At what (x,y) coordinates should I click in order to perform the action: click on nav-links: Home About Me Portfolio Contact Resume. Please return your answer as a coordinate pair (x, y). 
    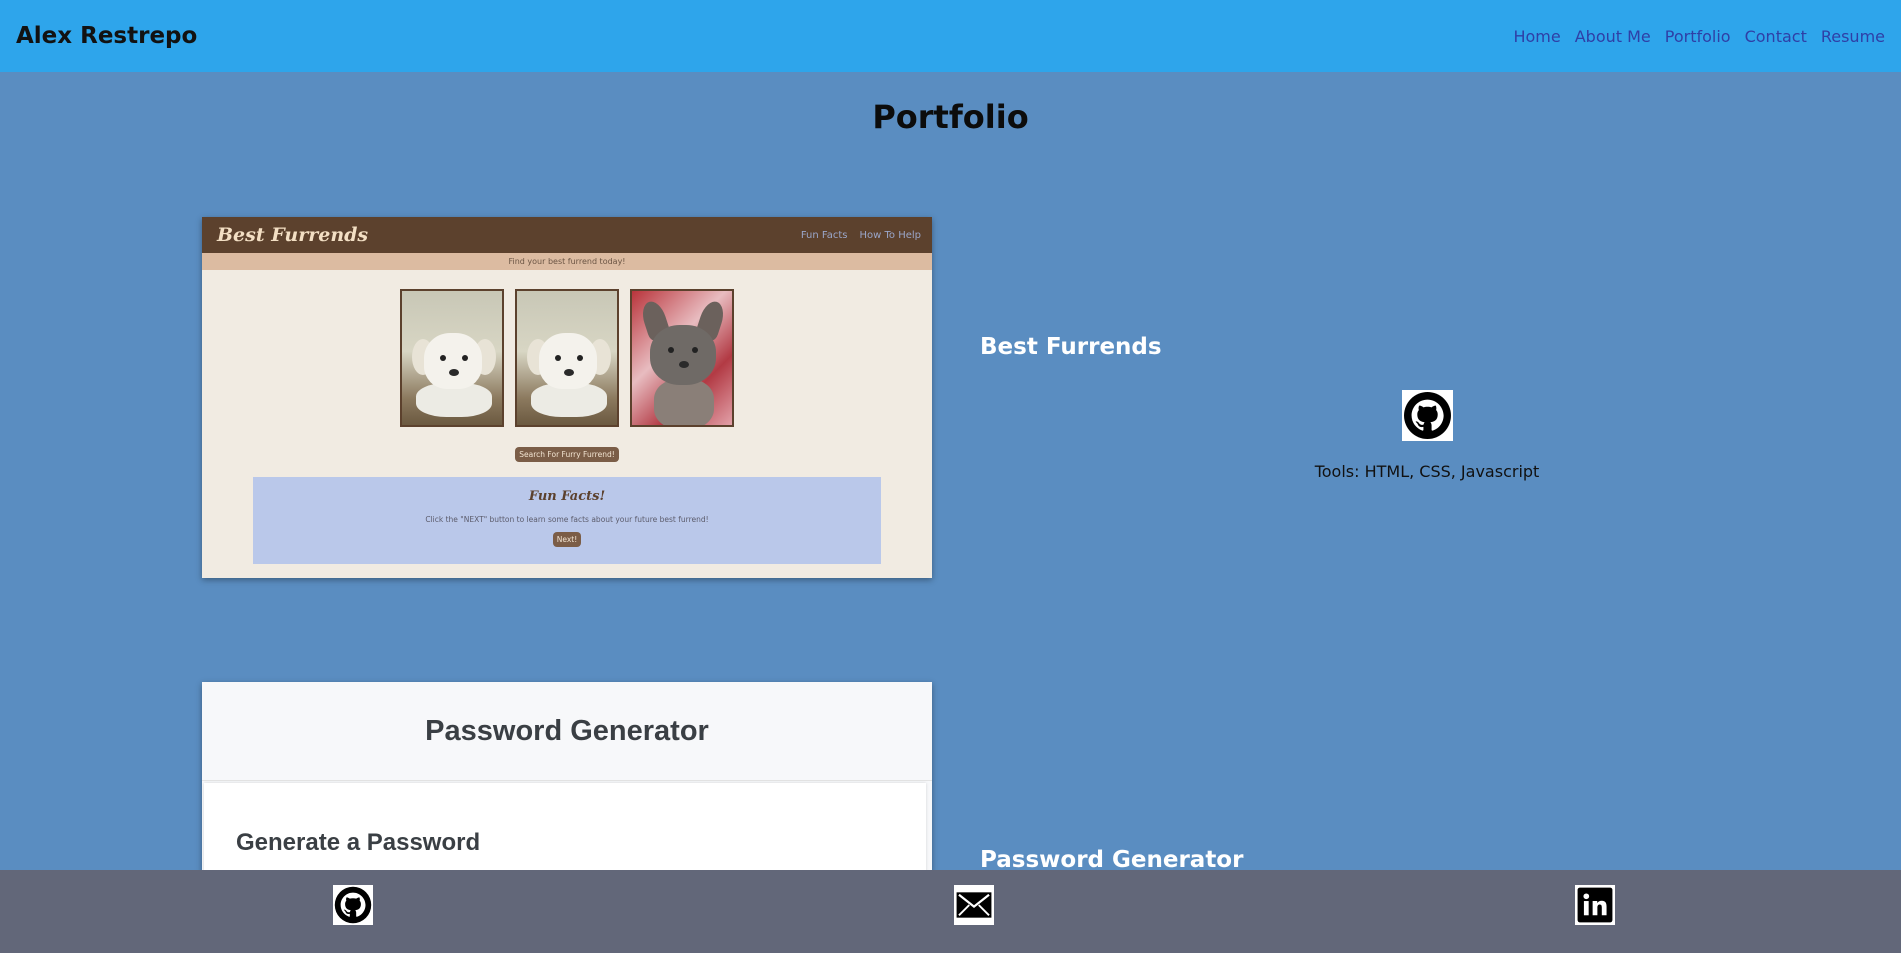
    Looking at the image, I should click on (1699, 36).